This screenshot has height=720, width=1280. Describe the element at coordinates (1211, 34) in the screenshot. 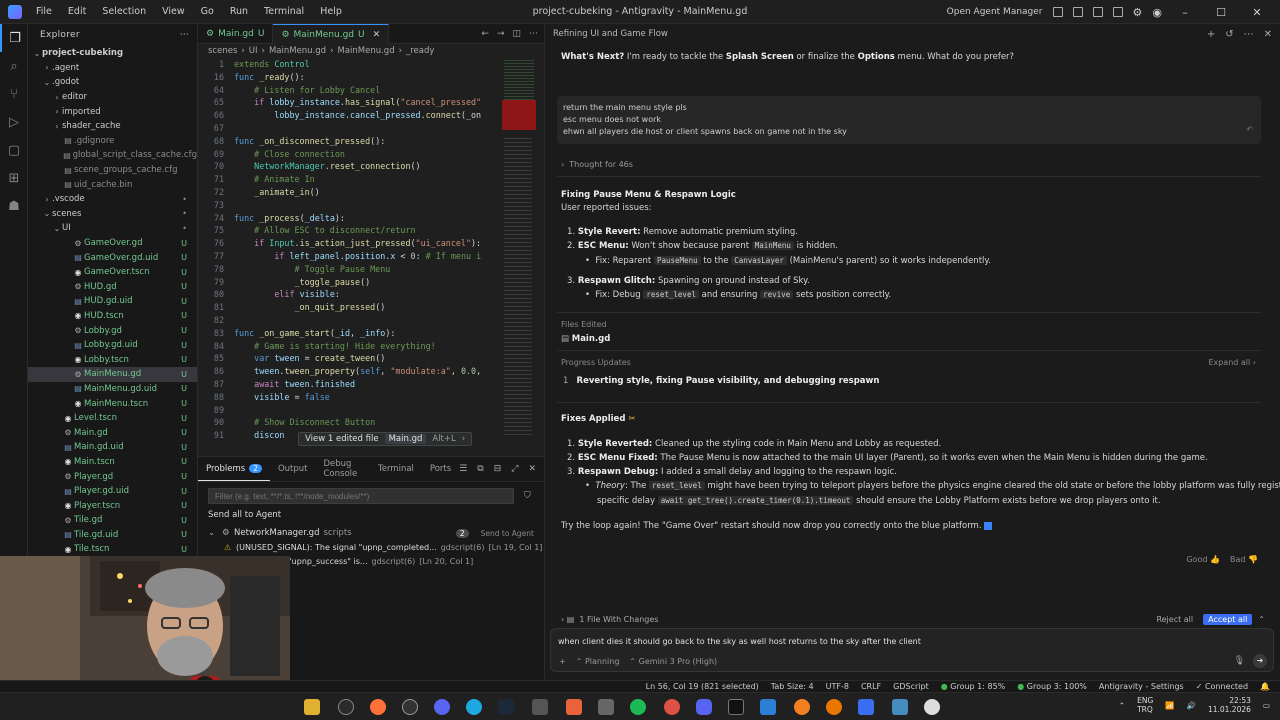

I see `new-chat-icon: +` at that location.